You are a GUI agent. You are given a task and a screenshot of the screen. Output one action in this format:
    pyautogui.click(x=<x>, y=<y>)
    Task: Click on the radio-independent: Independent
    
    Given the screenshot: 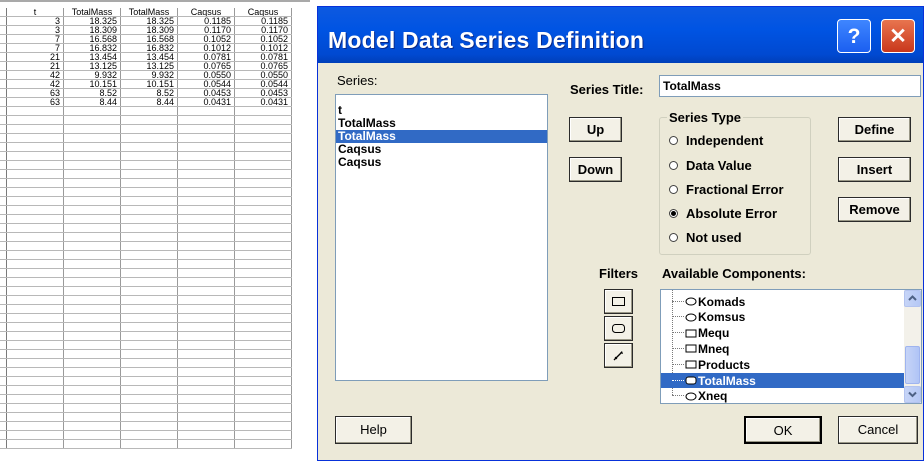 What is the action you would take?
    pyautogui.click(x=716, y=140)
    